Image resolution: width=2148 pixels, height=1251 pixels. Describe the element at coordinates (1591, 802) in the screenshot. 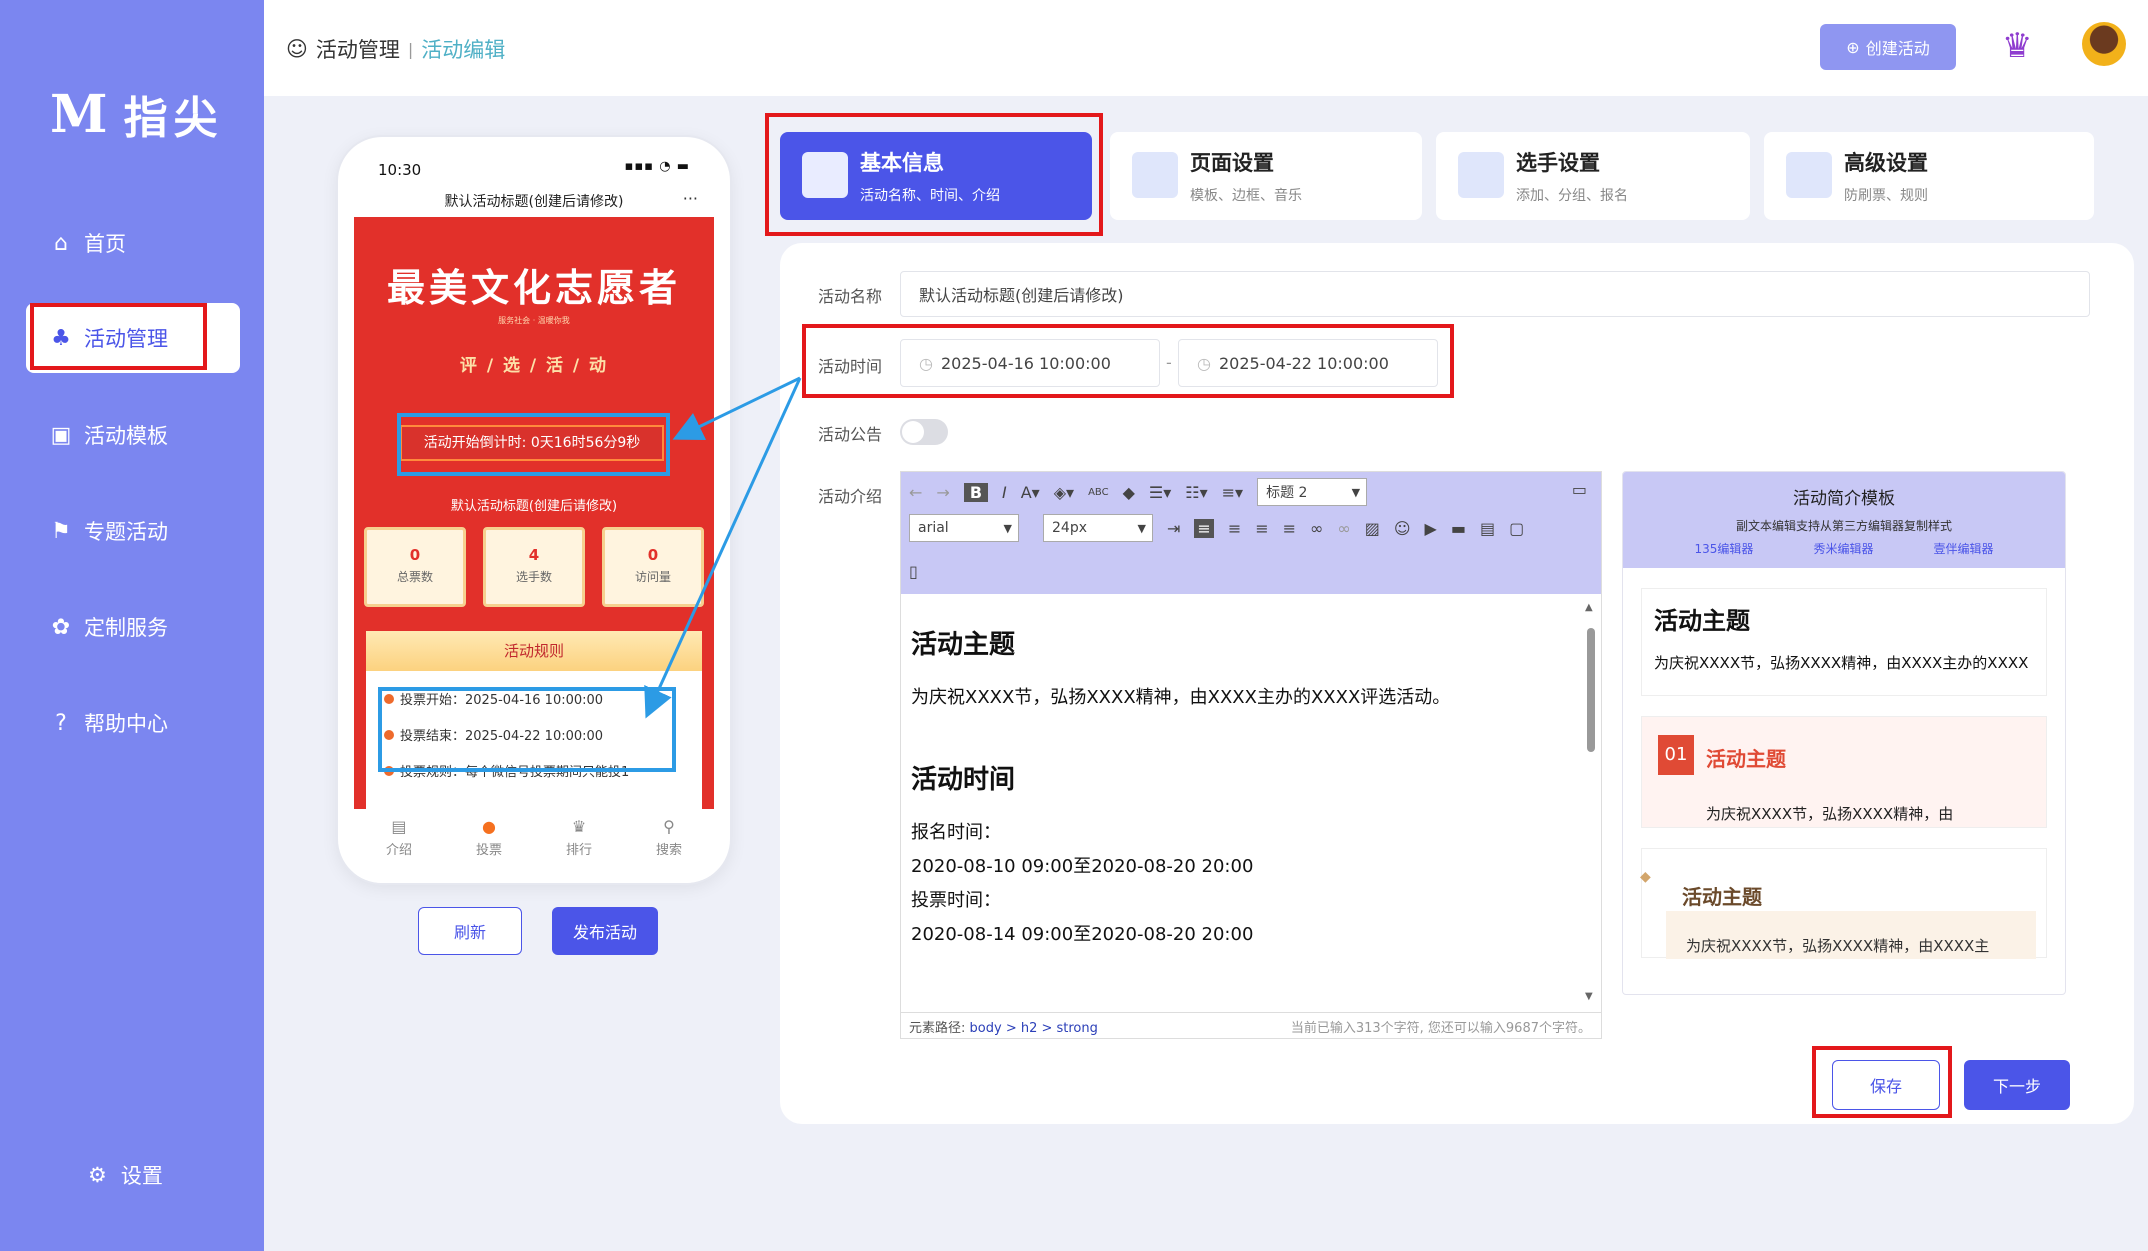

I see `editor-scrollbar: ▲ ▼` at that location.